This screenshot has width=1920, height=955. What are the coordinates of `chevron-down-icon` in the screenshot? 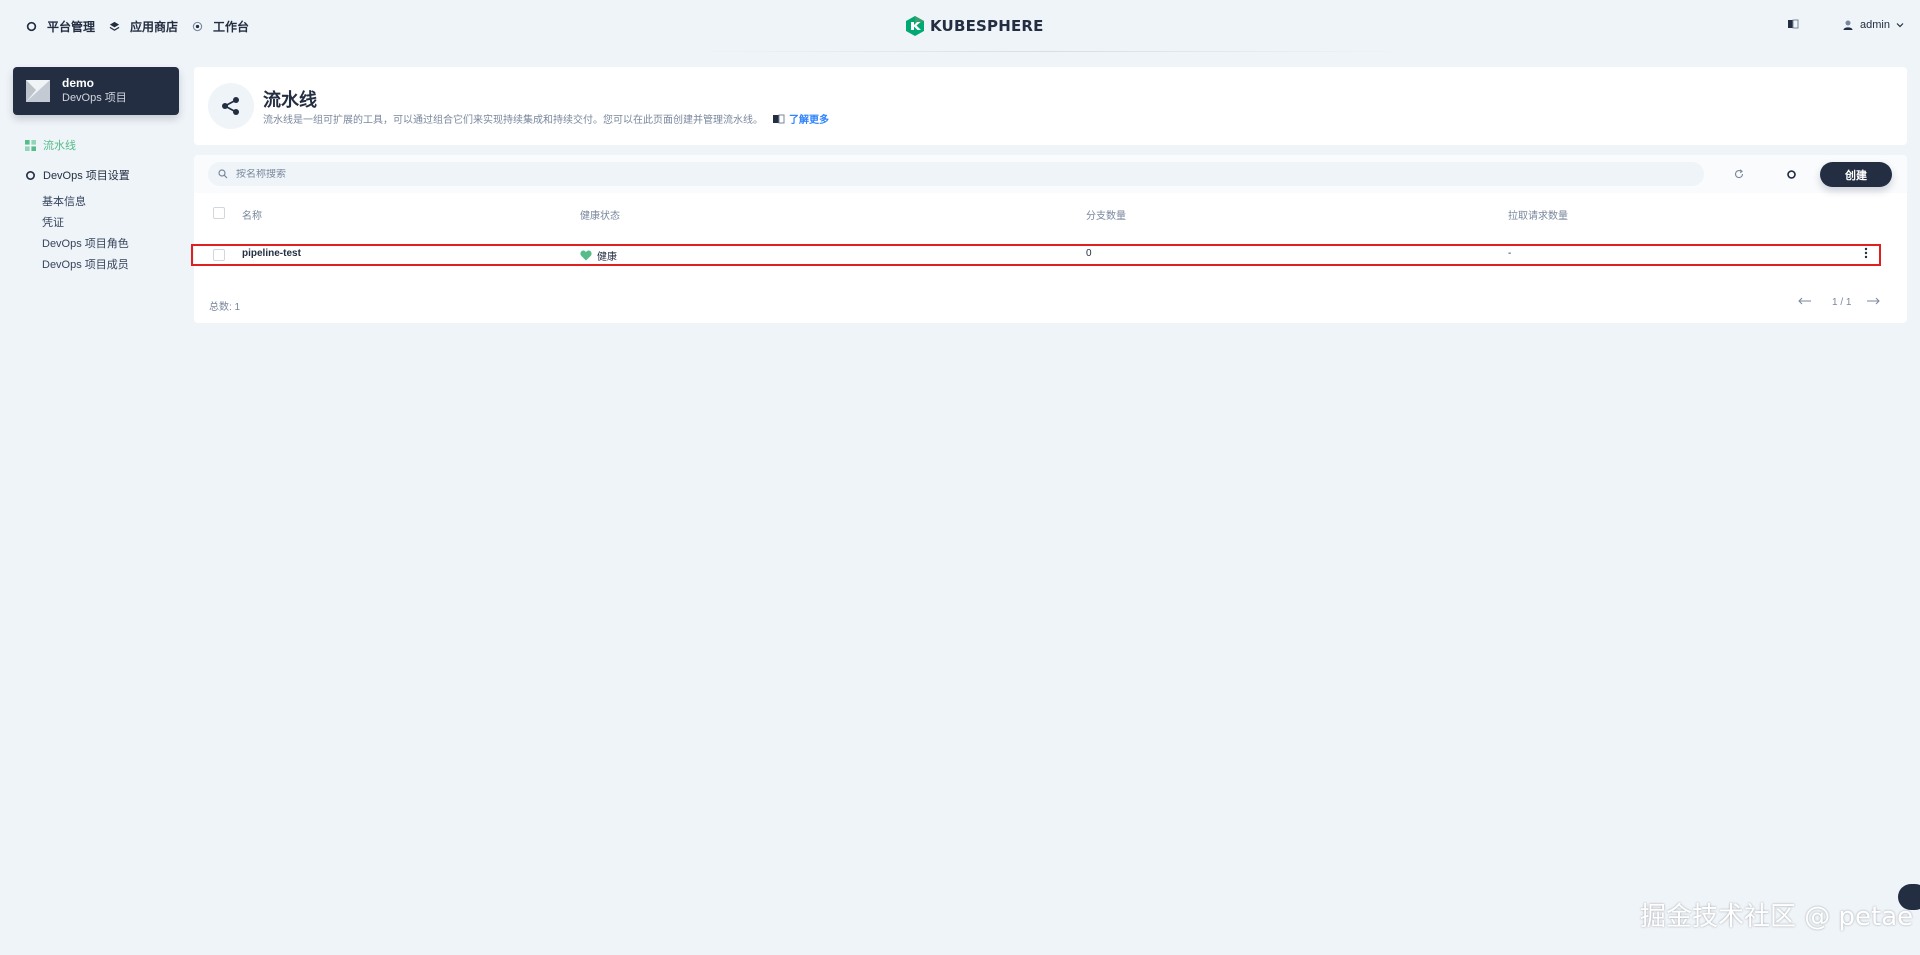 It's located at (1900, 25).